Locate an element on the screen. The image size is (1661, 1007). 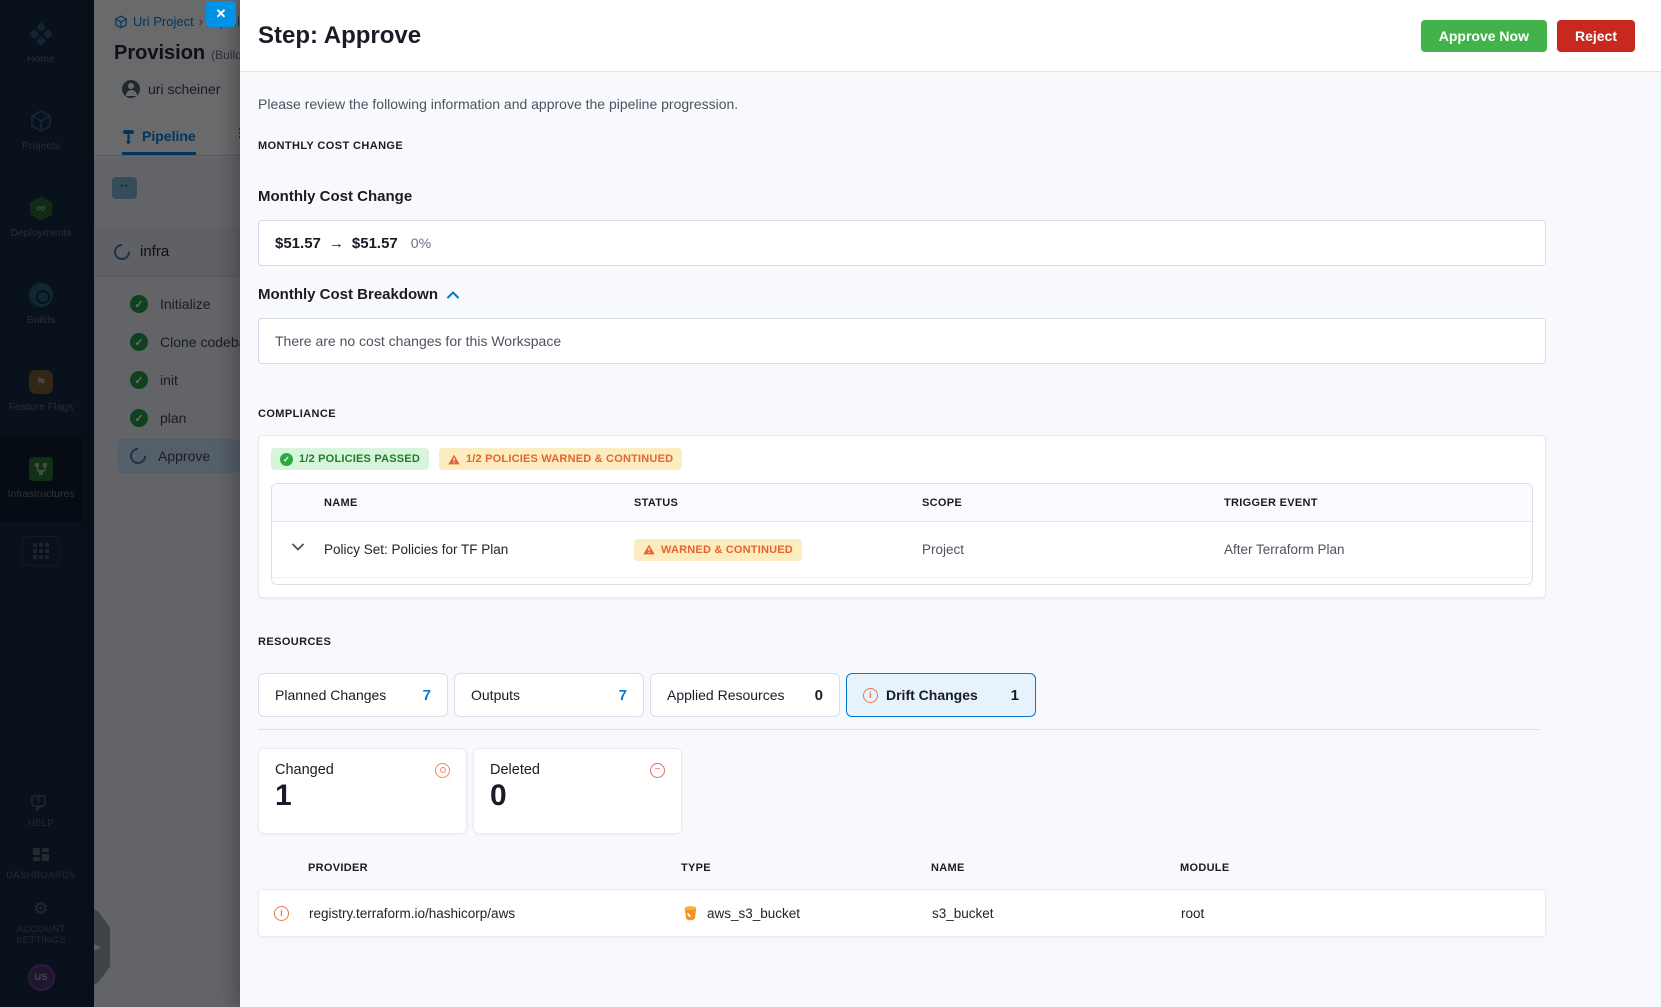
deleted-label: Deleted is located at coordinates (515, 770).